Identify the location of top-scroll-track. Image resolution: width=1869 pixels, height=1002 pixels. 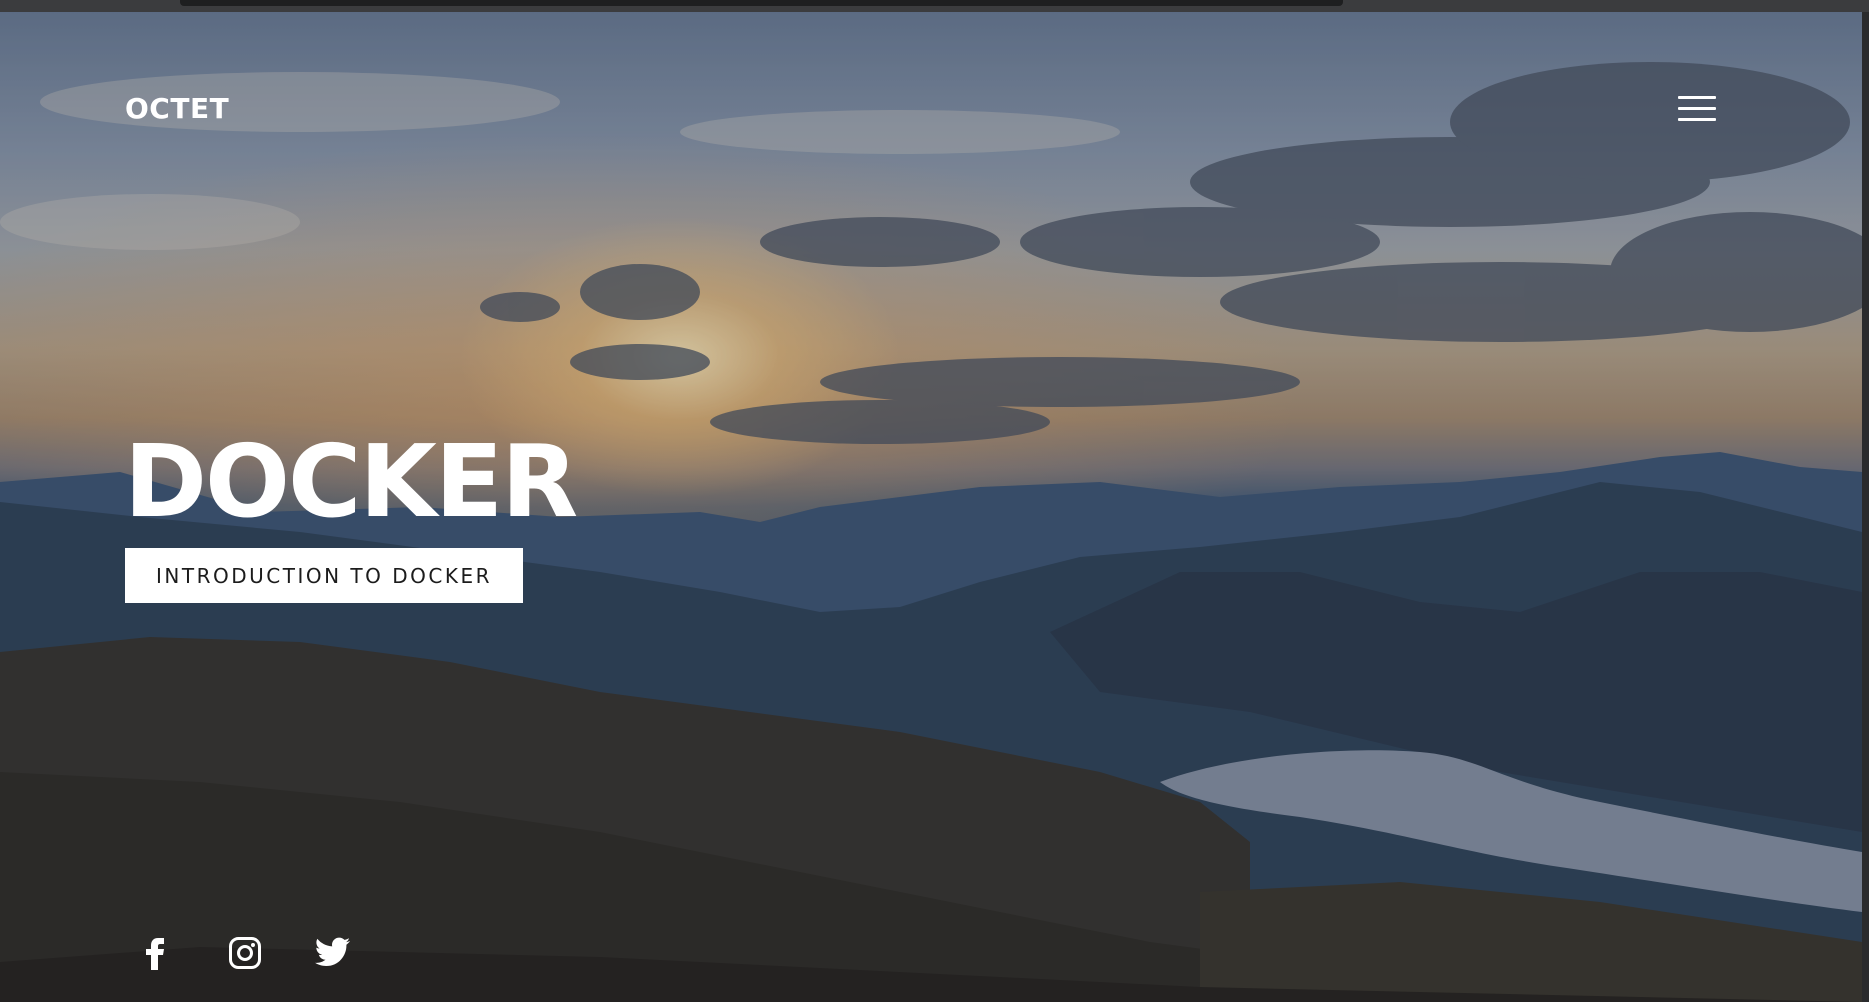
(761, 3).